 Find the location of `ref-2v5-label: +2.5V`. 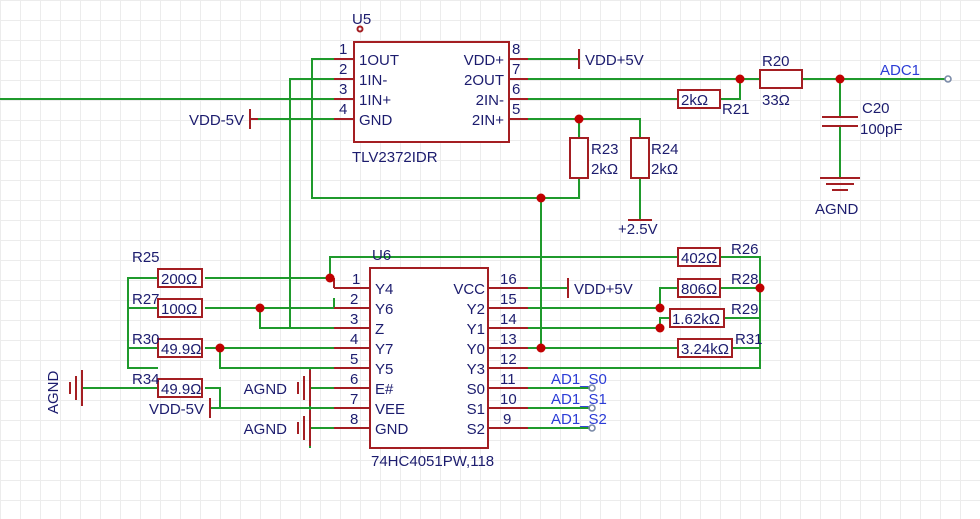

ref-2v5-label: +2.5V is located at coordinates (638, 229).